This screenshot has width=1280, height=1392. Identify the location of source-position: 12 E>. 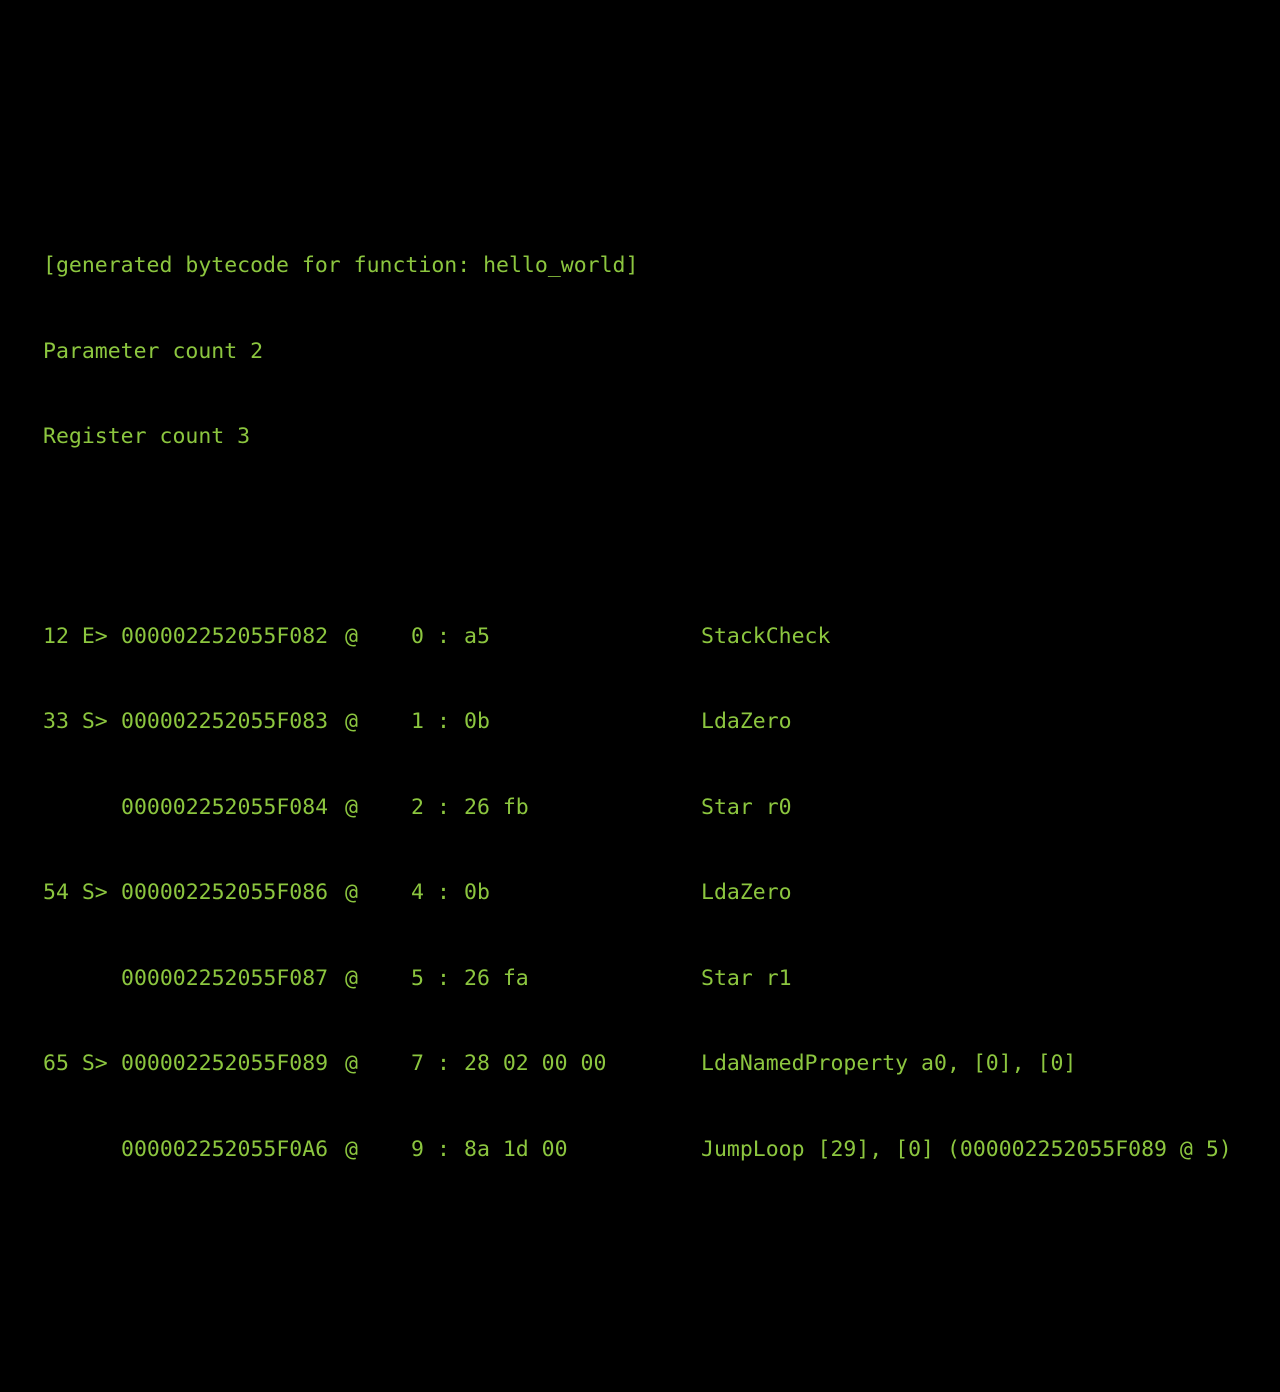
(75, 636).